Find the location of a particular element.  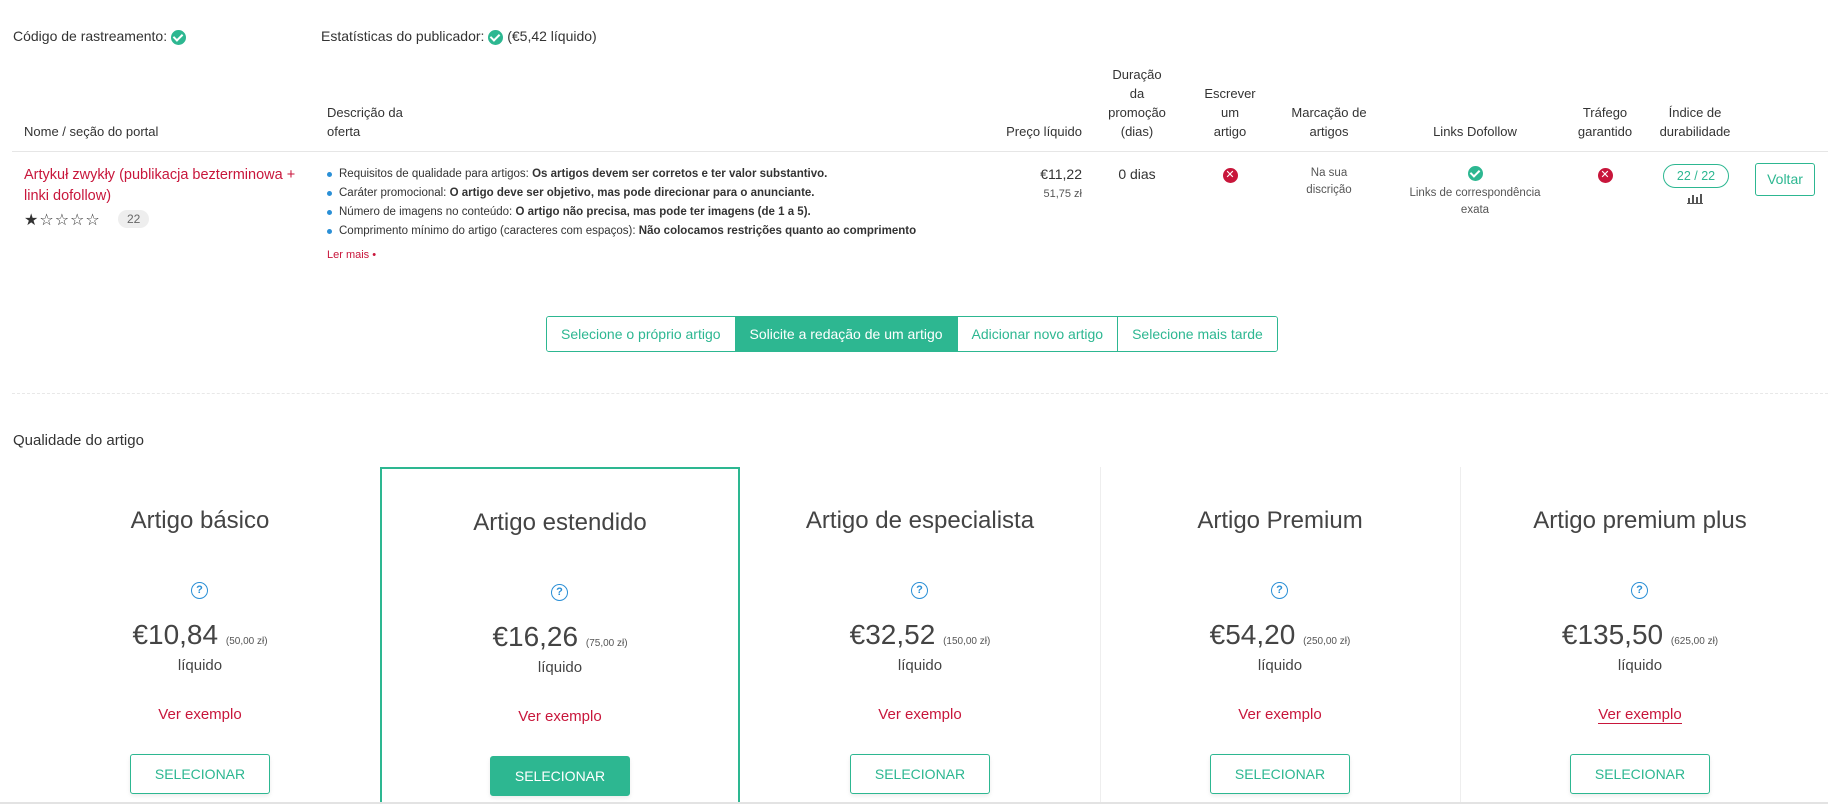

header-name: Nome / seção do portal is located at coordinates (91, 131).